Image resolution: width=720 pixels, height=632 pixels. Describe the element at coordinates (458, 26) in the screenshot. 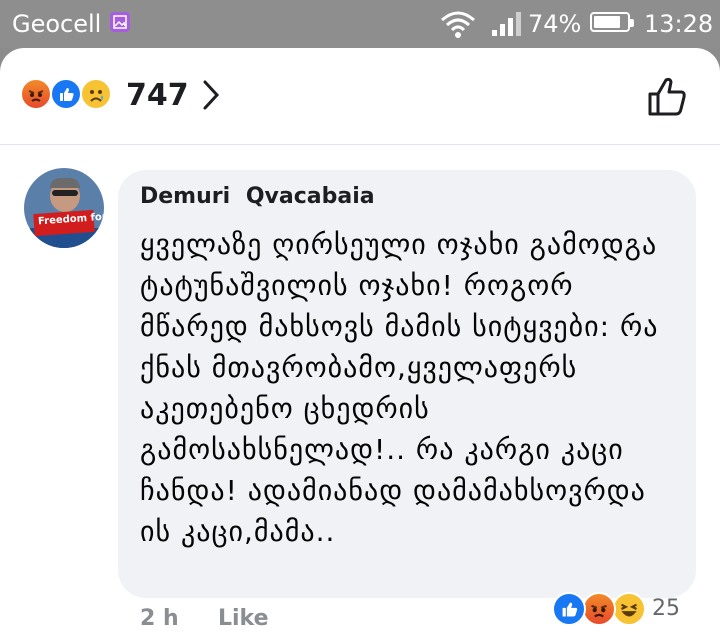

I see `wifi-icon` at that location.